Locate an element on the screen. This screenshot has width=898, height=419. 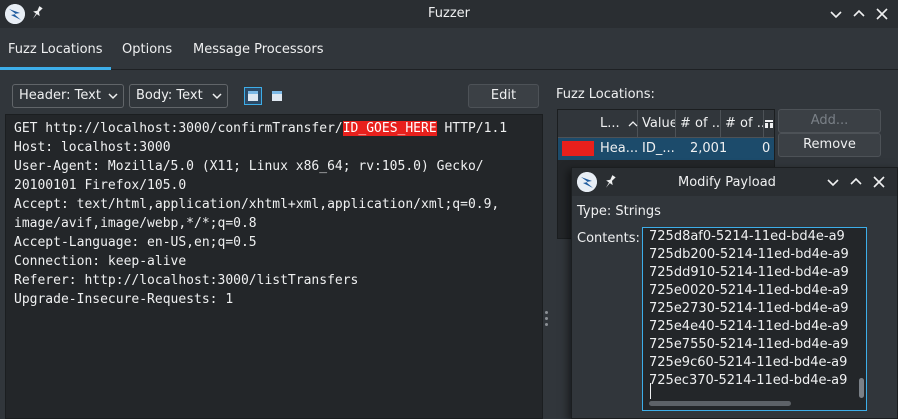
list-item: 725e0020-5214-11ed-bd4e-a9 is located at coordinates (749, 290).